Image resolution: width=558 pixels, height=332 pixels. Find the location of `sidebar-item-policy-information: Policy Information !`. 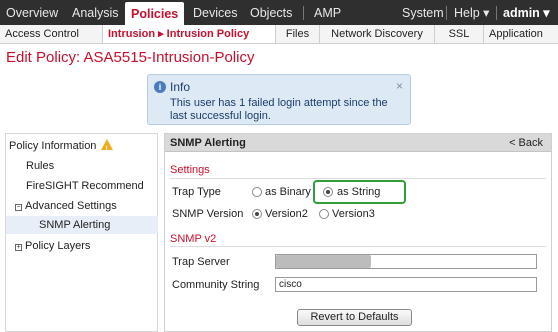

sidebar-item-policy-information: Policy Information ! is located at coordinates (82, 146).